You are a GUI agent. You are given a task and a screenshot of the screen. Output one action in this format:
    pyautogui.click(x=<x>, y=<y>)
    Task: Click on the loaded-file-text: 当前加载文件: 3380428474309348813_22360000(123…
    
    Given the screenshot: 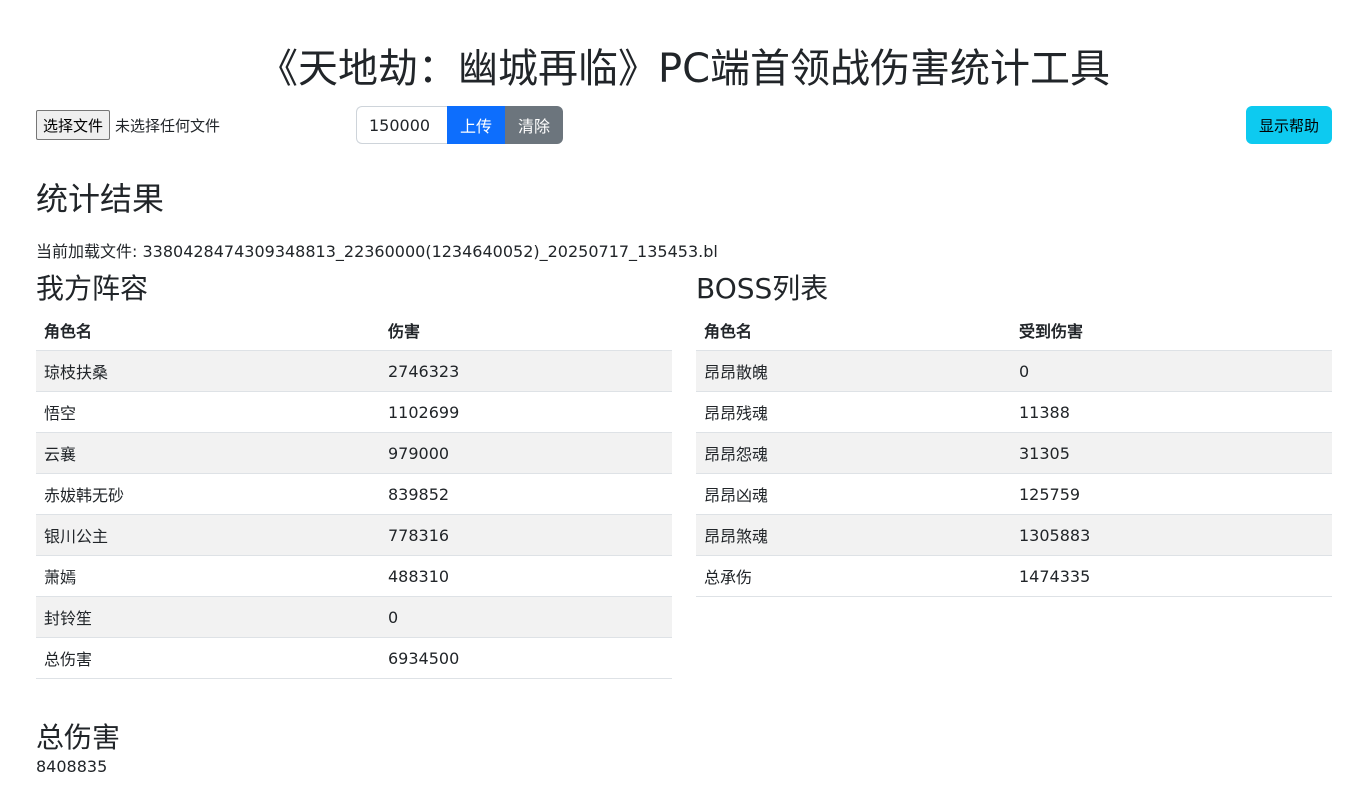 What is the action you would take?
    pyautogui.click(x=377, y=251)
    